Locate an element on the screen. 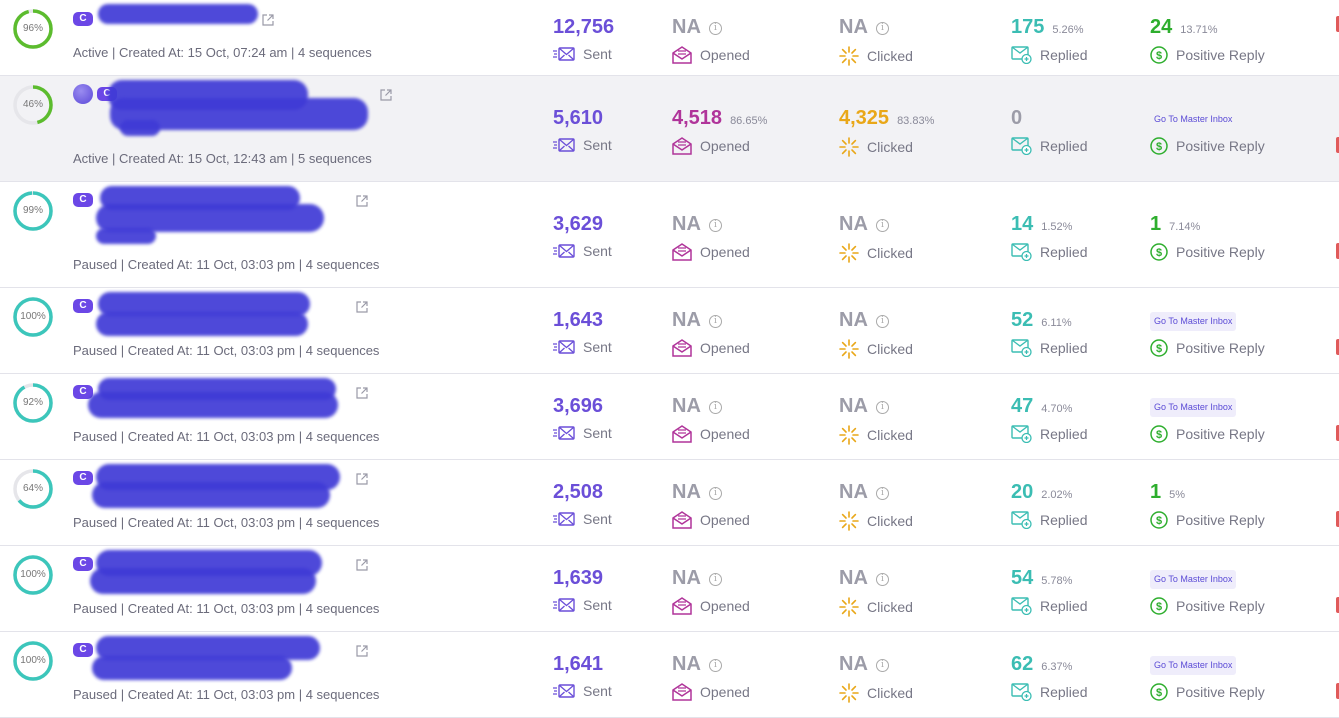 This screenshot has height=718, width=1339. progress-ring: 100% is located at coordinates (33, 661).